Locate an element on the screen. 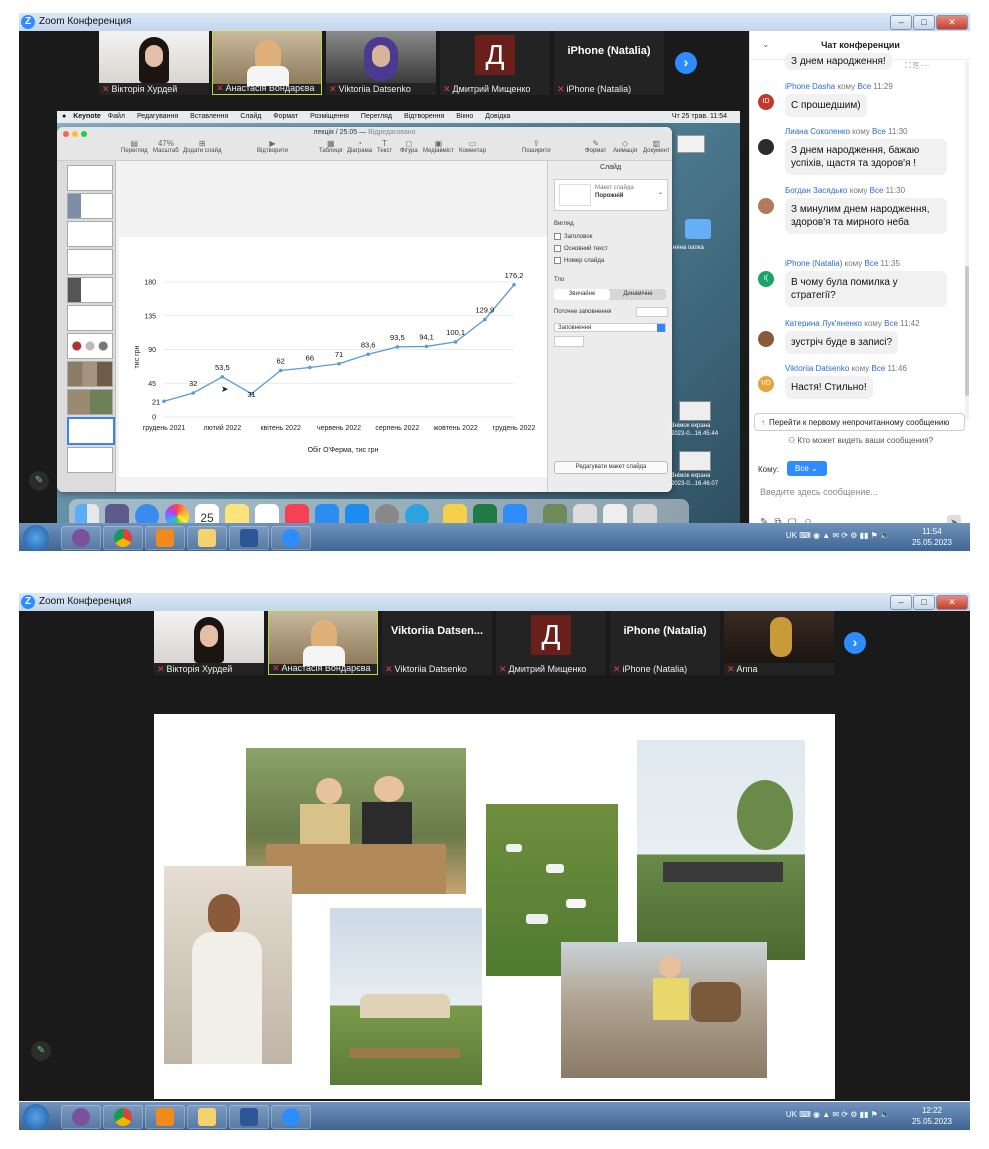  participant-tile: ✕ Viktoriia Datsenko is located at coordinates (381, 63).